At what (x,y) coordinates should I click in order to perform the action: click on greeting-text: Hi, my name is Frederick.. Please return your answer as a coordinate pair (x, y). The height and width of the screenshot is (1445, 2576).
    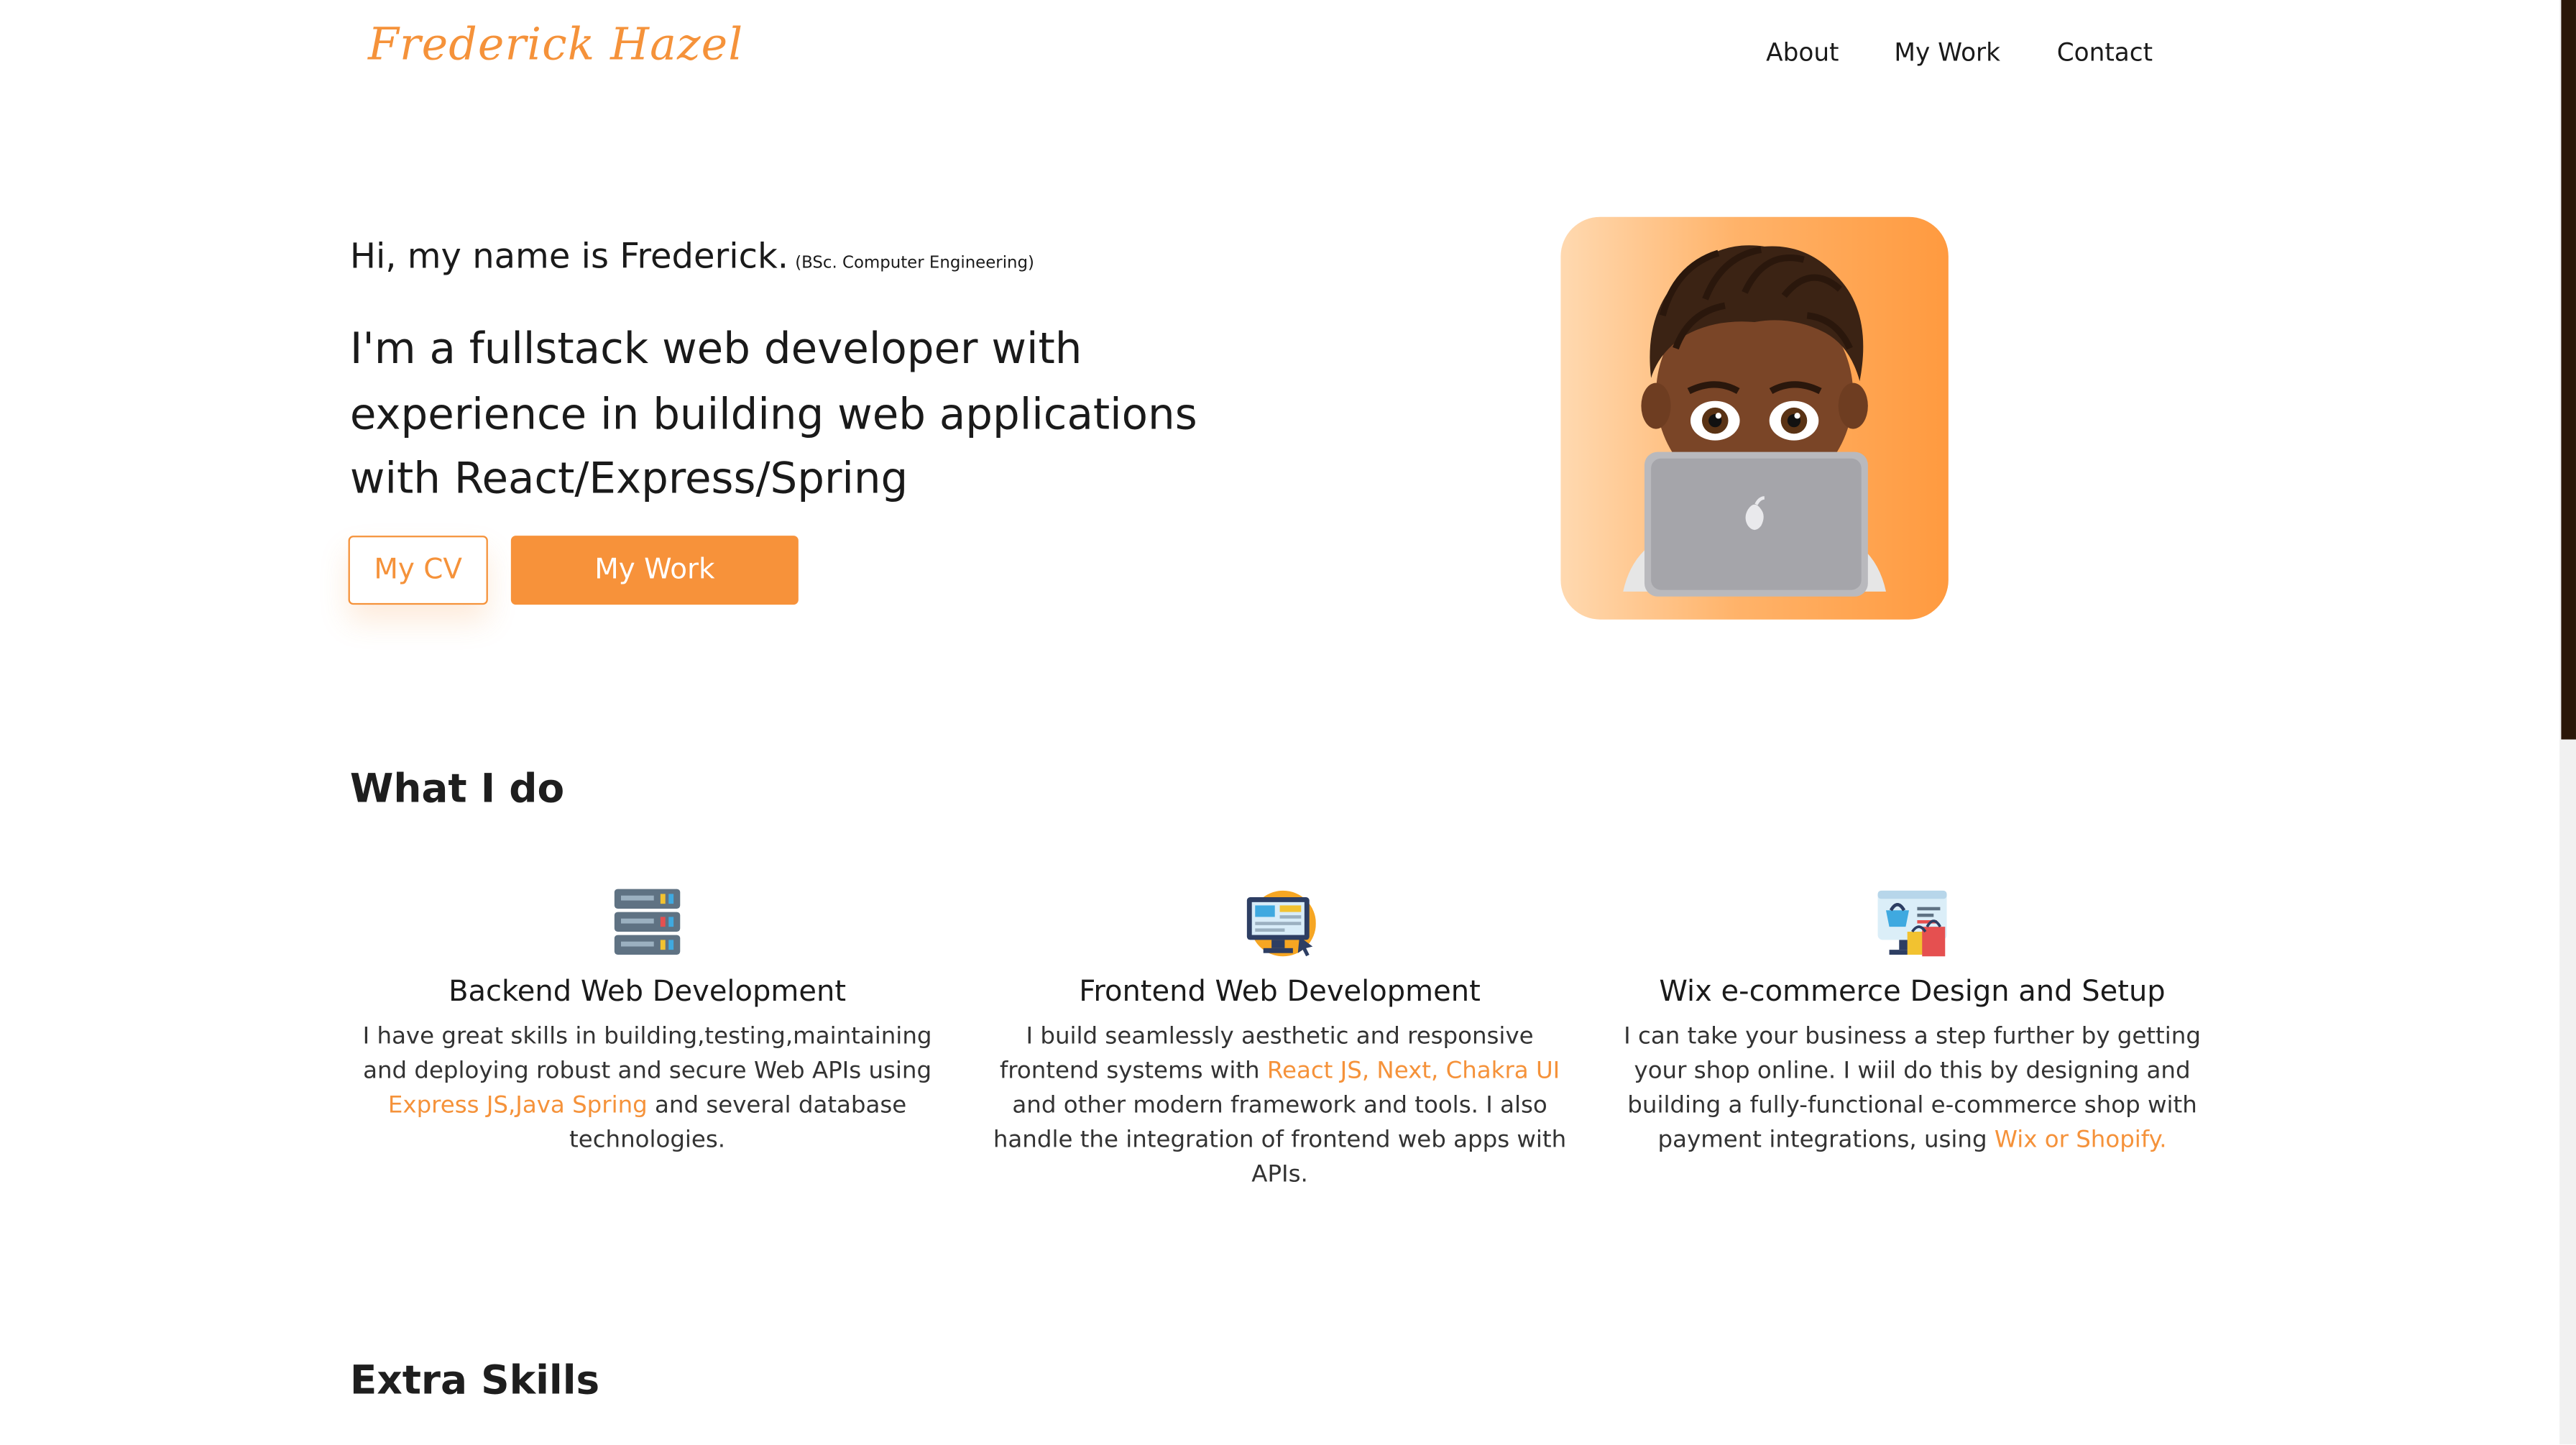
    Looking at the image, I should click on (569, 256).